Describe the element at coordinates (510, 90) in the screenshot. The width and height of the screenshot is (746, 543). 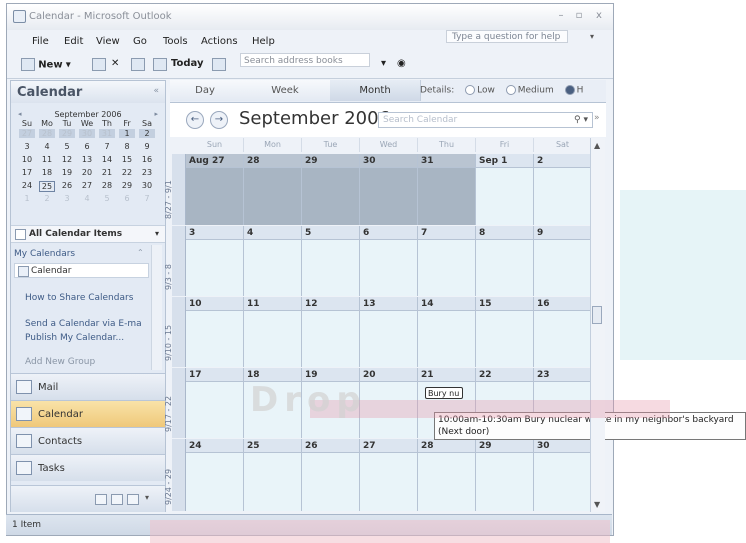
I see `details-medium-radio` at that location.